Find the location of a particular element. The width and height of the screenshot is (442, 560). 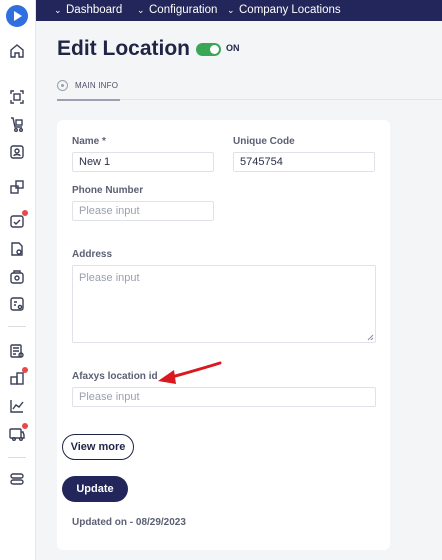

home-icon is located at coordinates (17, 51).